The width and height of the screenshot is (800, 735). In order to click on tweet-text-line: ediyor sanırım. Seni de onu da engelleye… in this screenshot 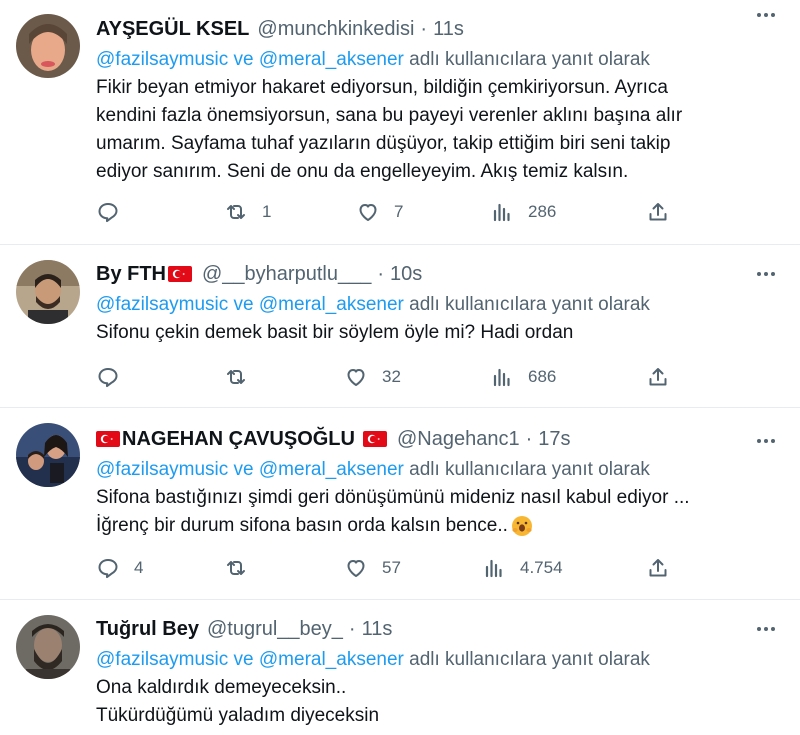, I will do `click(362, 171)`.